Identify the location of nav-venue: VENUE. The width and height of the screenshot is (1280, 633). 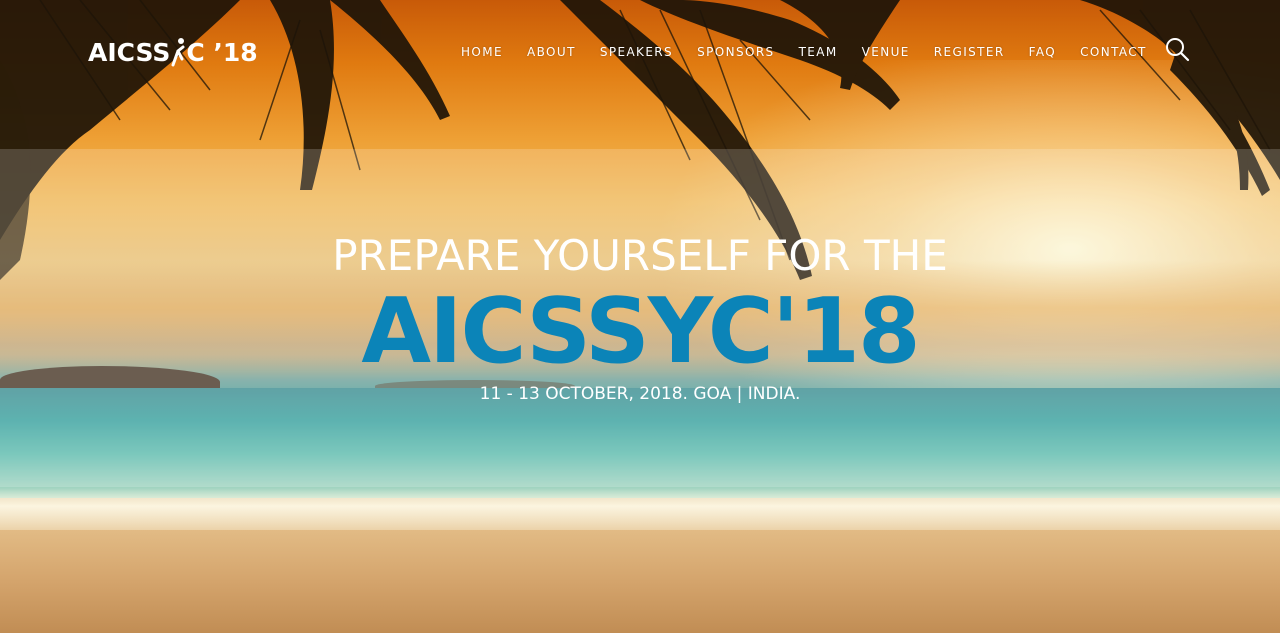
(886, 52).